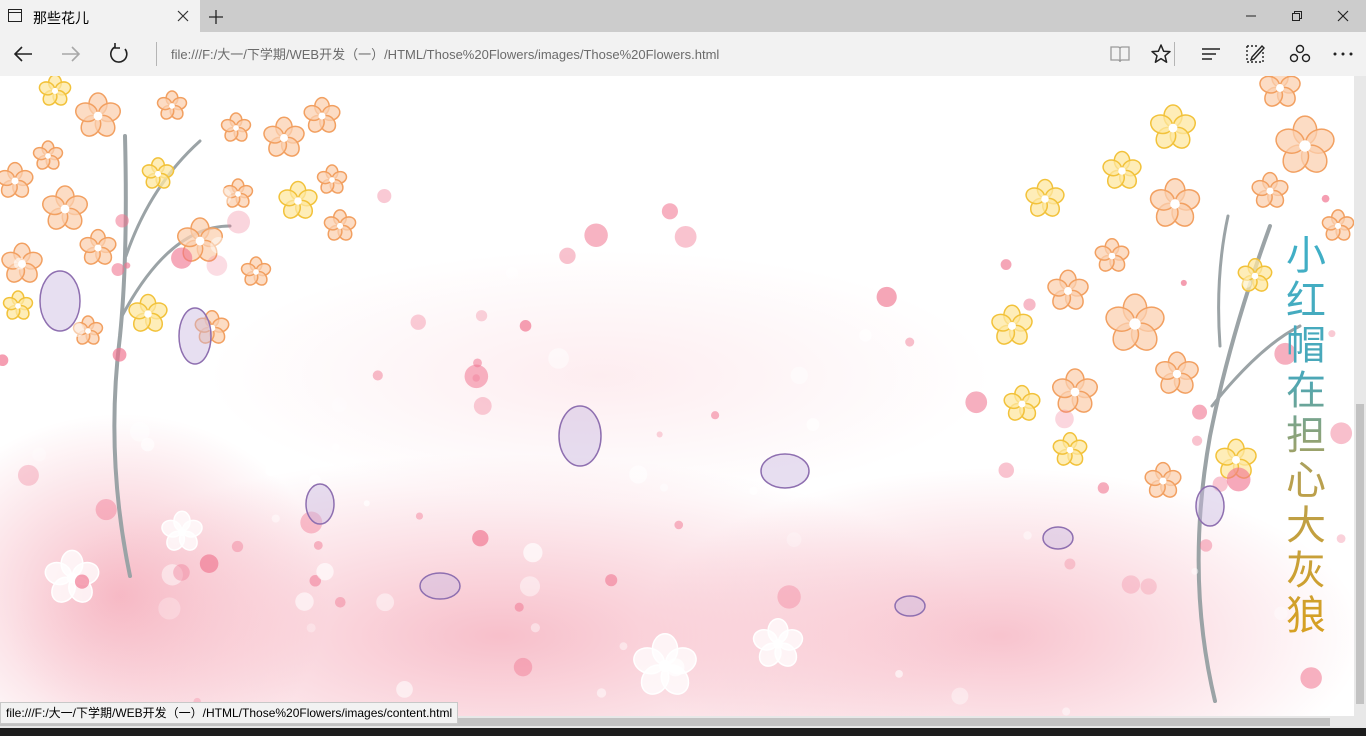  I want to click on share-icon, so click(1300, 53).